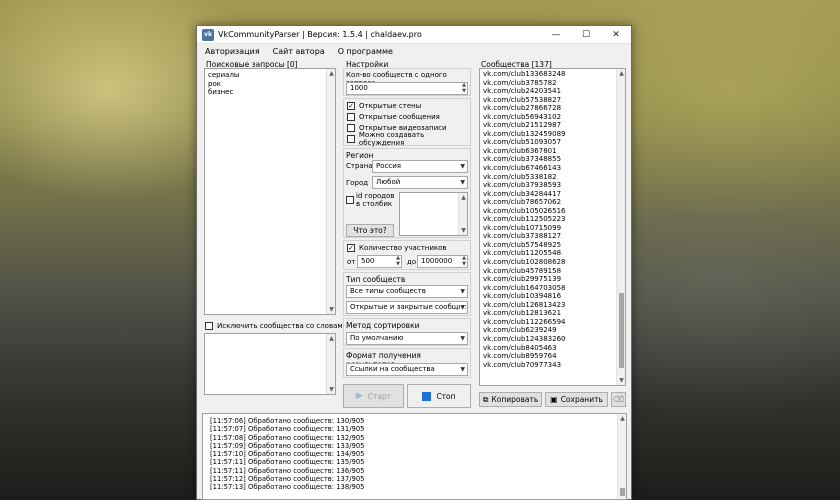 The width and height of the screenshot is (840, 500). I want to click on community-item: vk.com/club37938593, so click(524, 185).